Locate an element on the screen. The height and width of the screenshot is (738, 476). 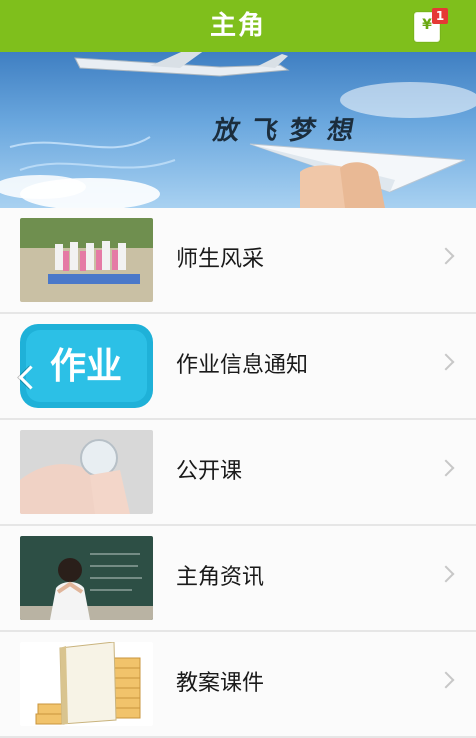
open-class-photo is located at coordinates (86, 472).